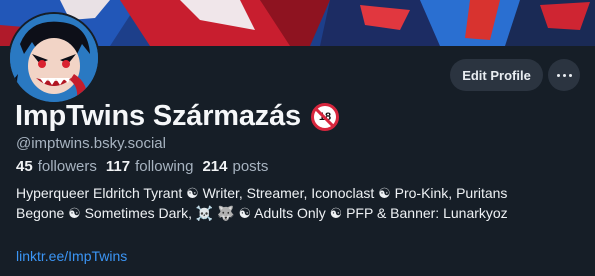  I want to click on following-count: 117, so click(118, 166).